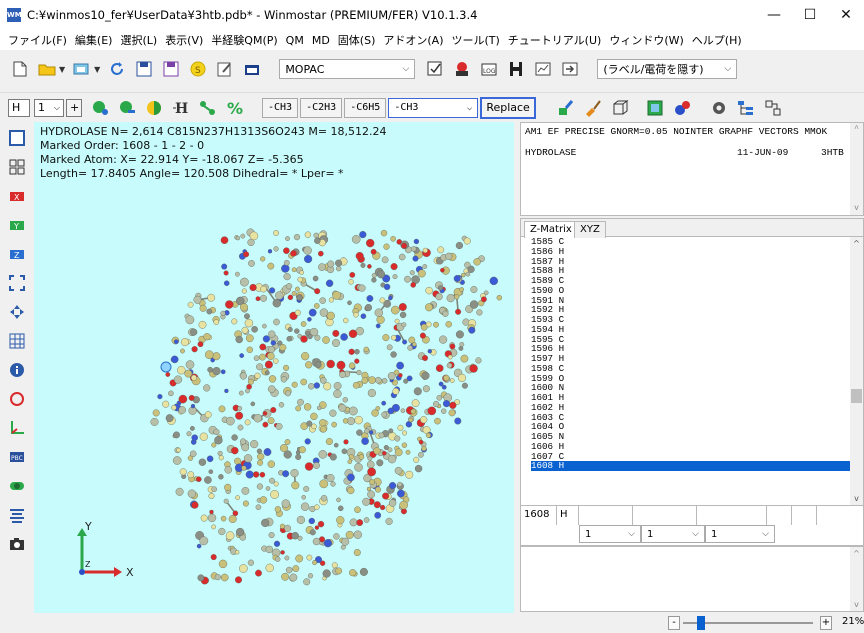  Describe the element at coordinates (181, 108) in the screenshot. I see `add-hydrogen-icon: H` at that location.